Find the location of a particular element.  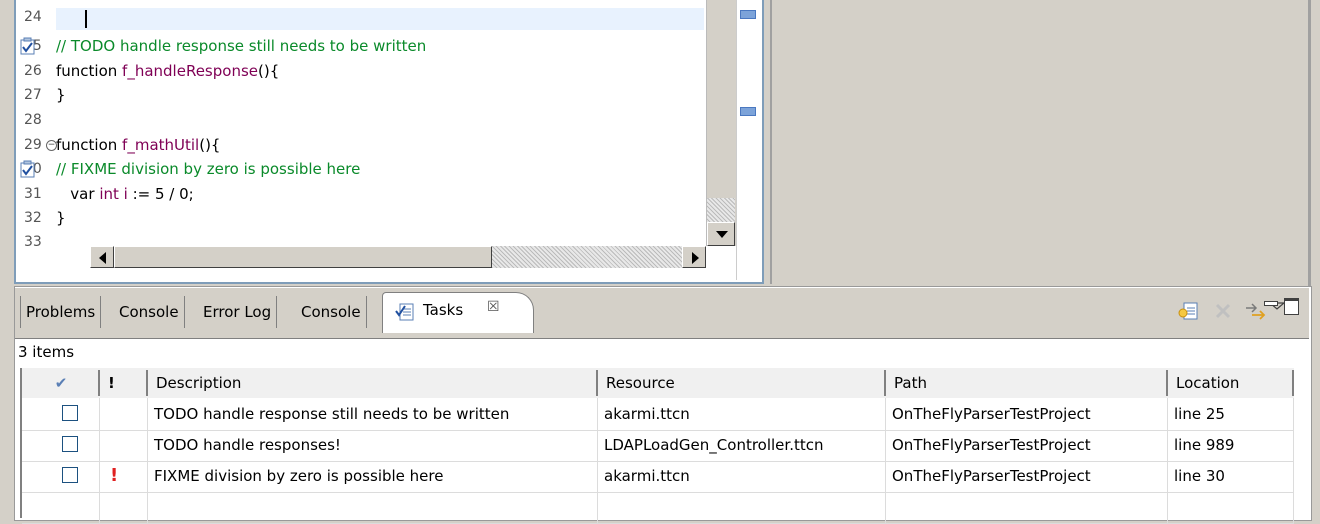

tab-label: Tasks is located at coordinates (443, 310).